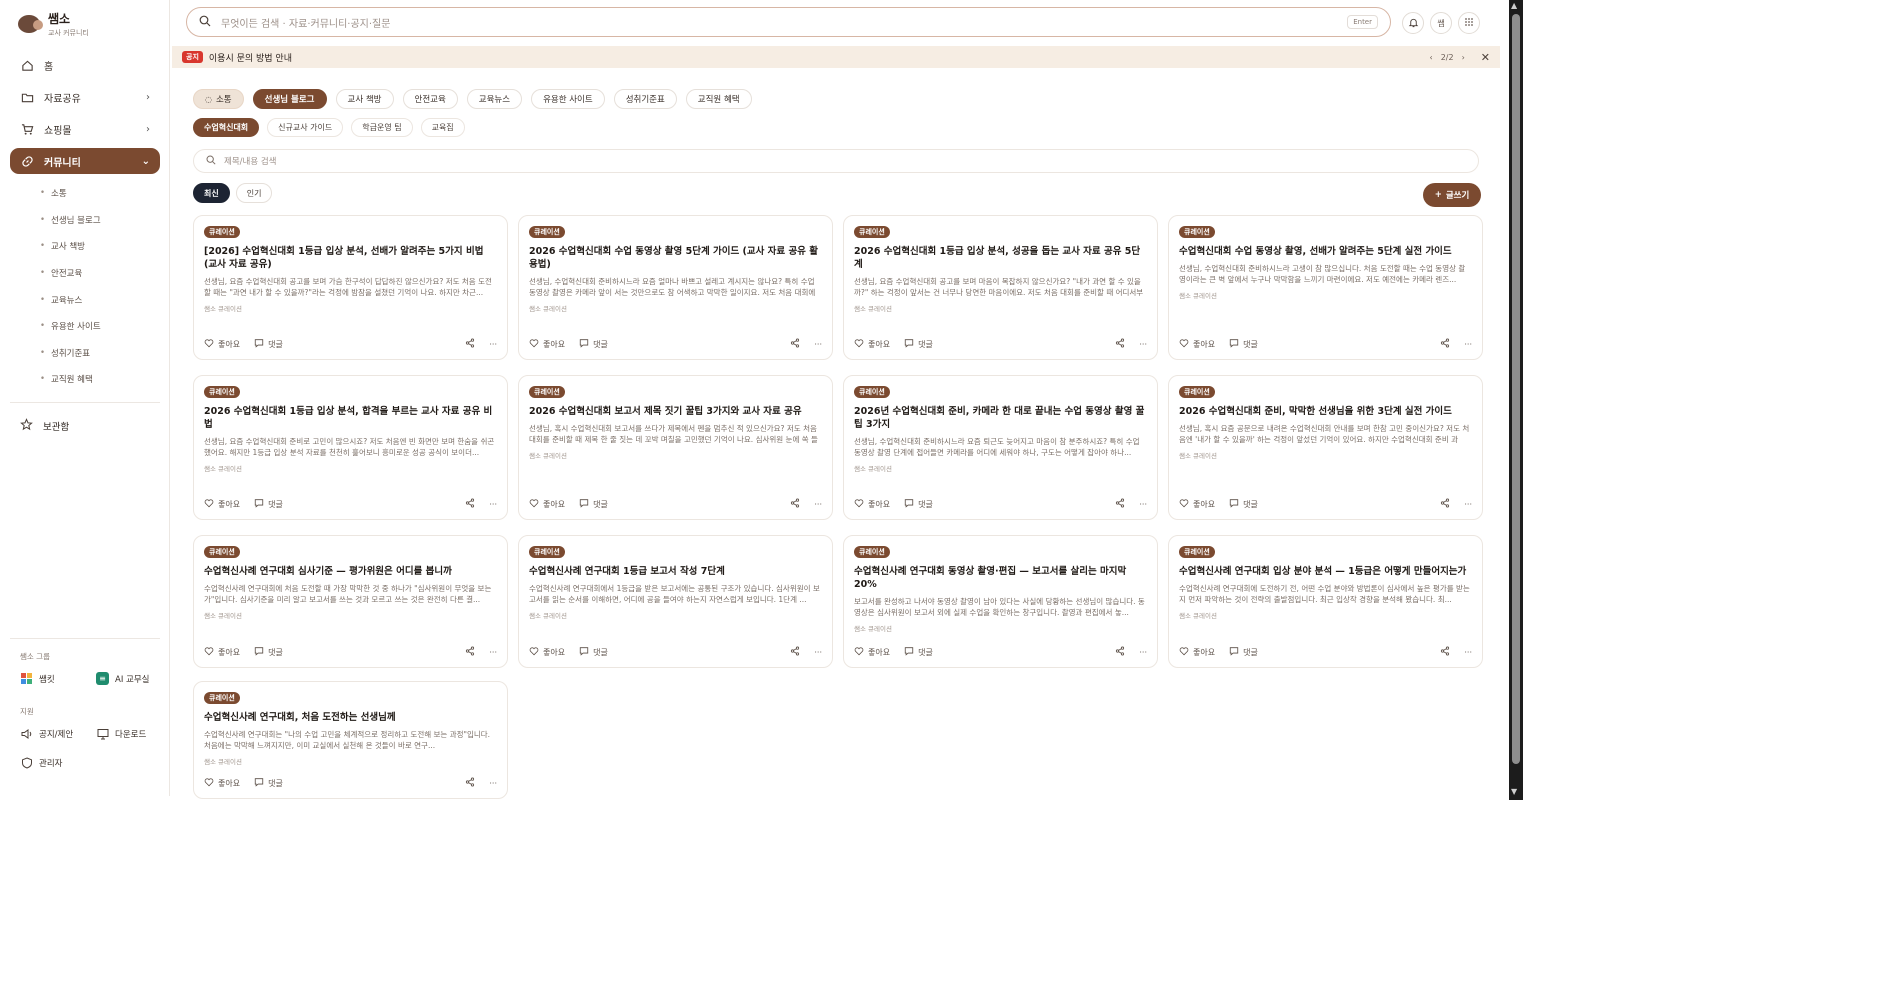 This screenshot has height=994, width=1890. What do you see at coordinates (1516, 400) in the screenshot?
I see `scrollbar: ▲ ▼` at bounding box center [1516, 400].